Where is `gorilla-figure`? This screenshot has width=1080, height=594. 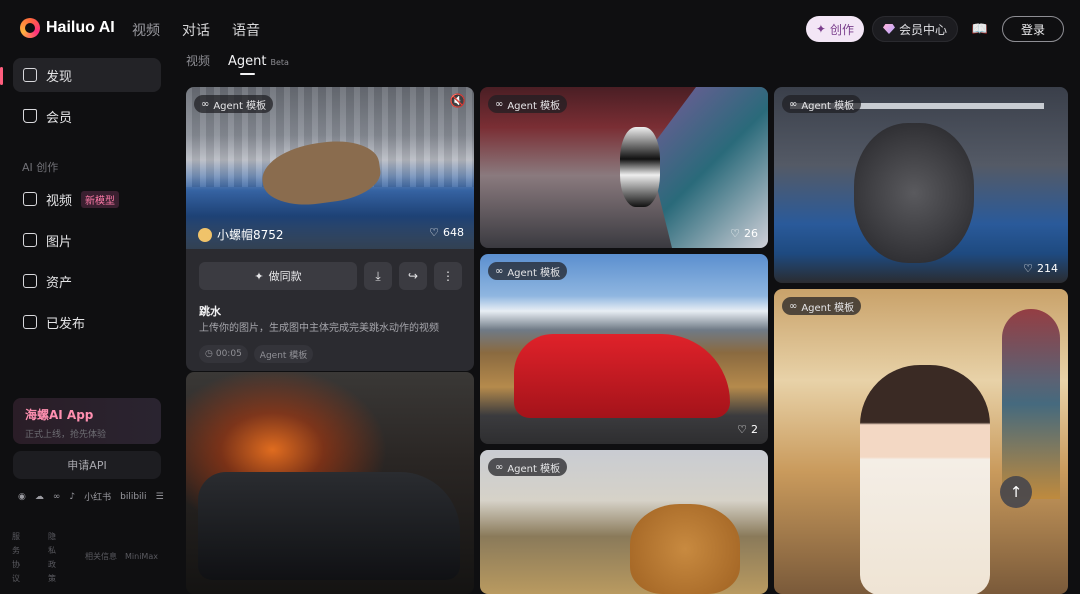
gorilla-figure is located at coordinates (914, 193).